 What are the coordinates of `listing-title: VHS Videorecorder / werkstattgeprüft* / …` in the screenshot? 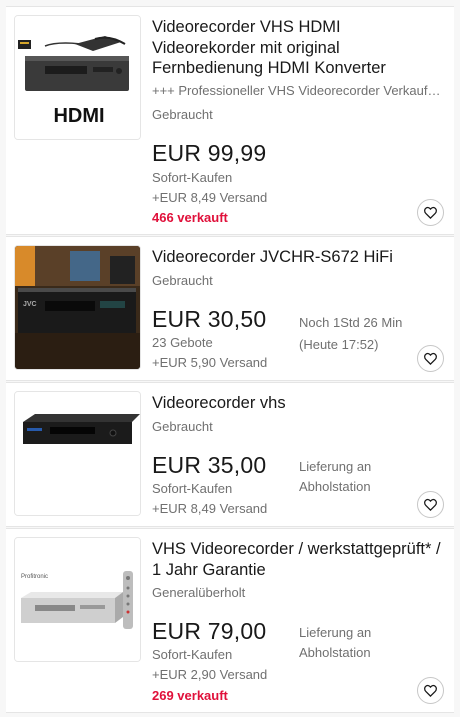 It's located at (297, 559).